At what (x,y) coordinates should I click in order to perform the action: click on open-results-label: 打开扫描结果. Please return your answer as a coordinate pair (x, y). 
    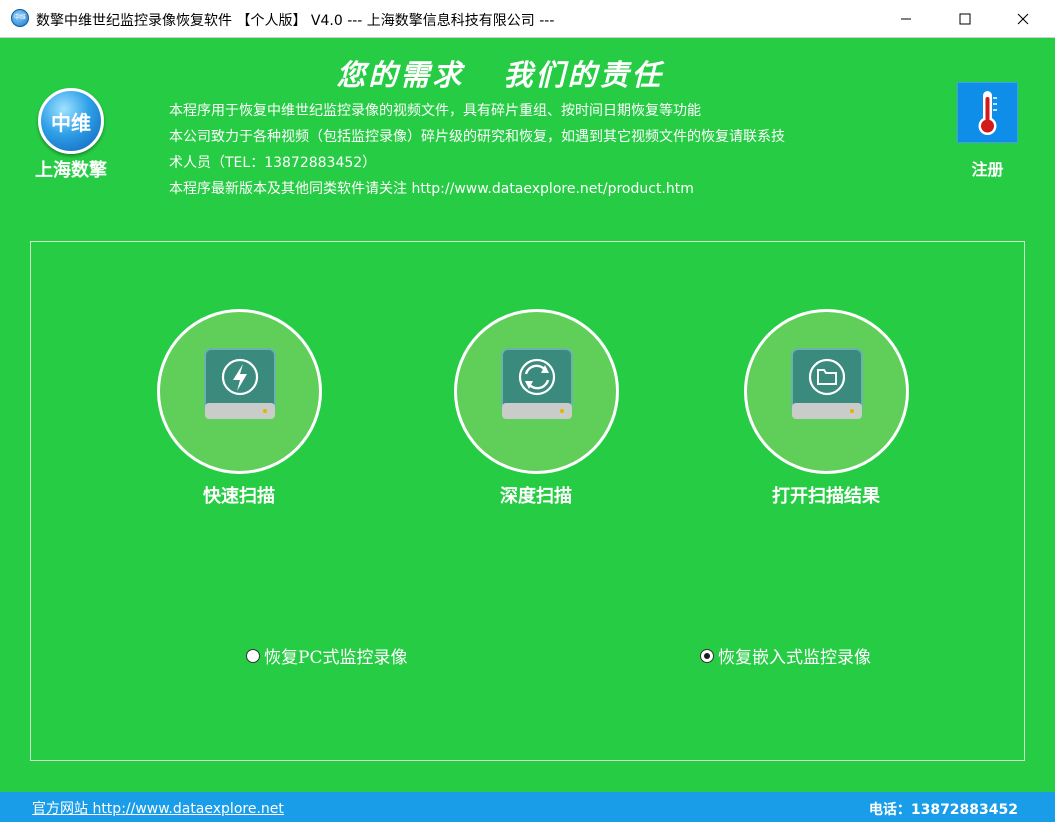
    Looking at the image, I should click on (826, 495).